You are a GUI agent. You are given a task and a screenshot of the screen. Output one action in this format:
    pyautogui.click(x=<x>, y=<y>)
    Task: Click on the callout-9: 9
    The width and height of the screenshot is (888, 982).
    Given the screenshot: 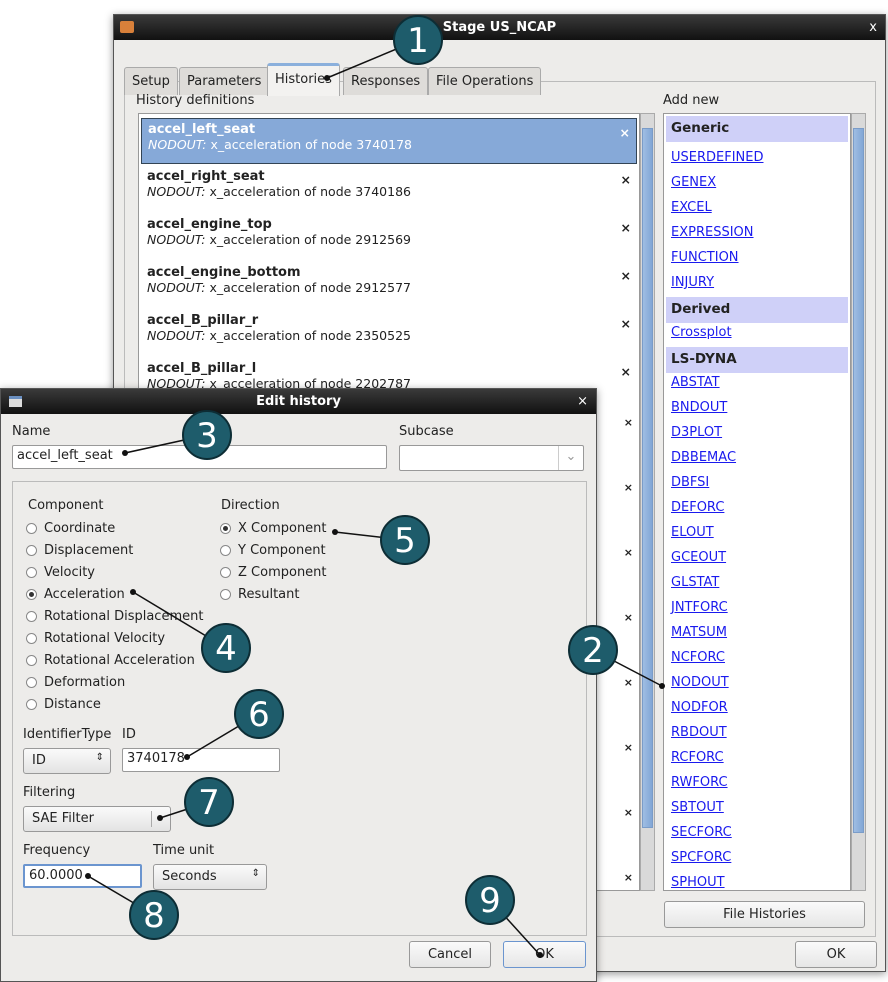 What is the action you would take?
    pyautogui.click(x=504, y=916)
    